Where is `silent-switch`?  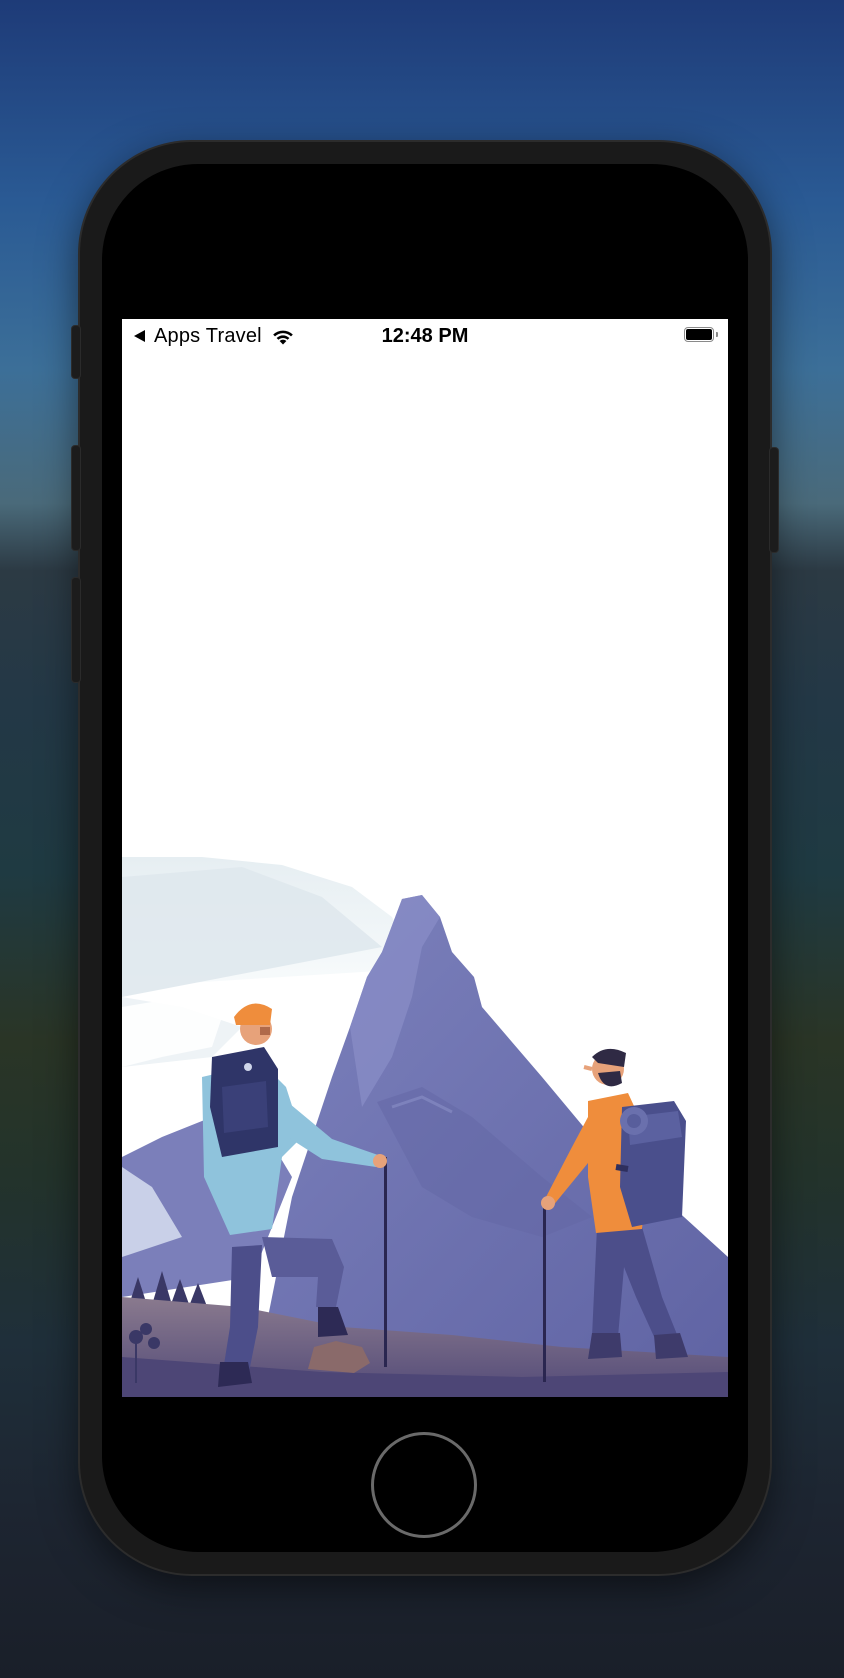 silent-switch is located at coordinates (76, 352).